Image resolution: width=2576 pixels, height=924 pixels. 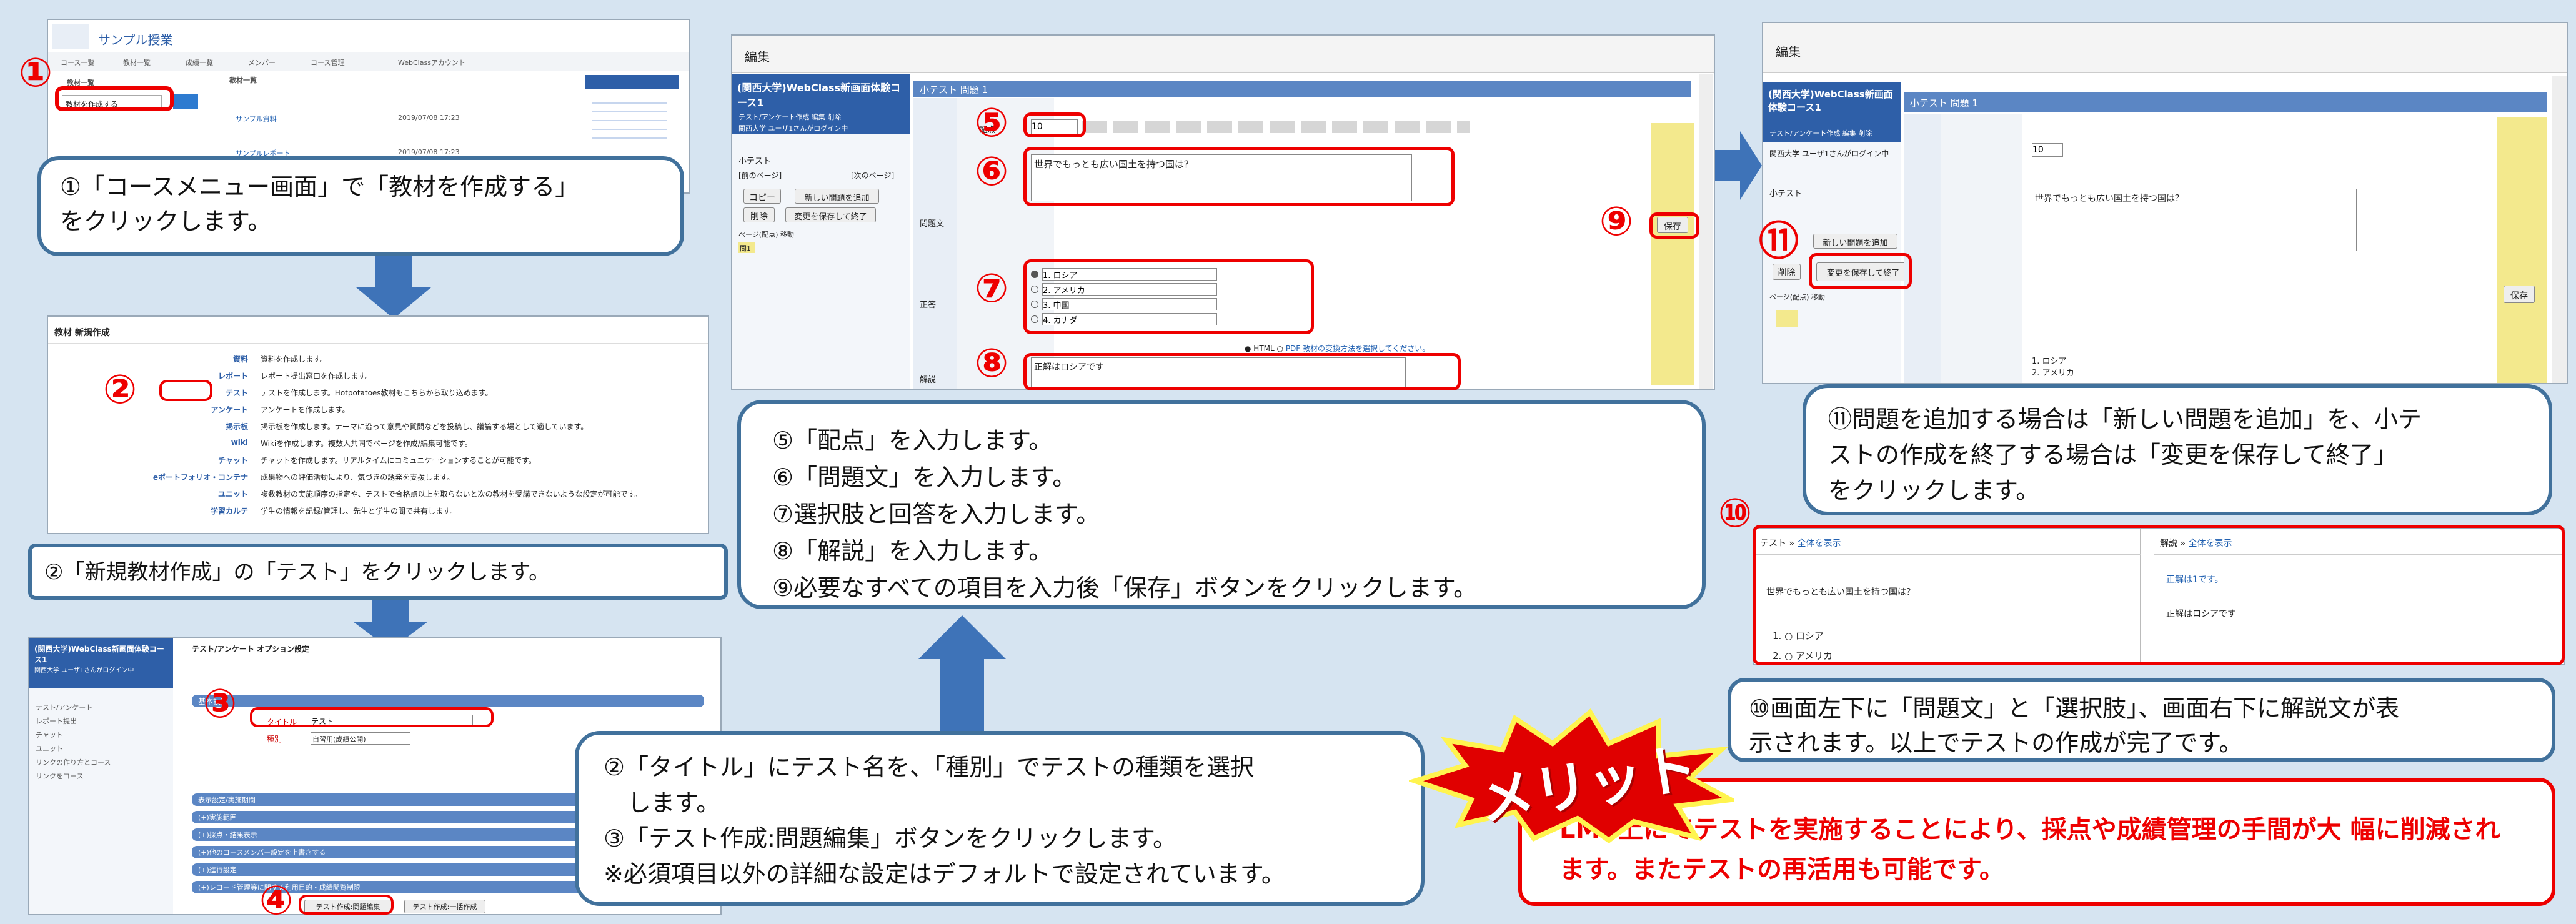 I want to click on type-label-chat: チャット, so click(x=233, y=460).